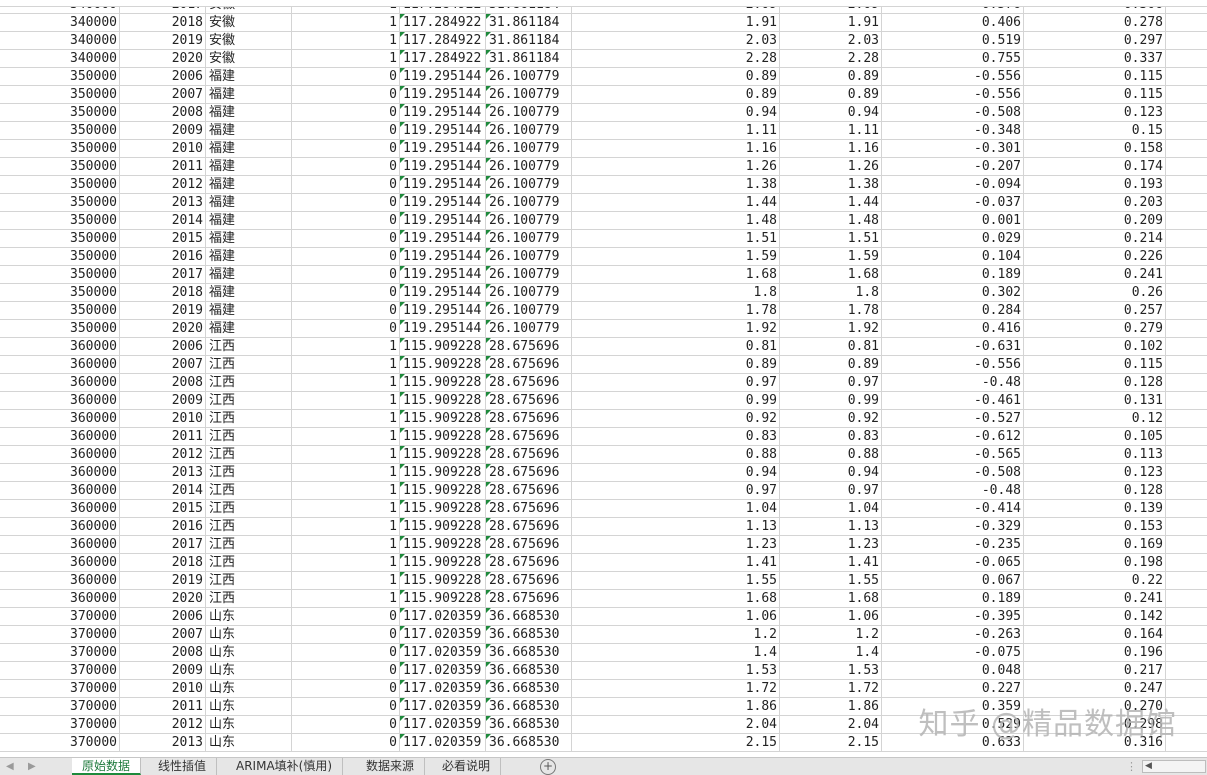 The image size is (1207, 775). What do you see at coordinates (831, 472) in the screenshot?
I see `table-cell: 0.94` at bounding box center [831, 472].